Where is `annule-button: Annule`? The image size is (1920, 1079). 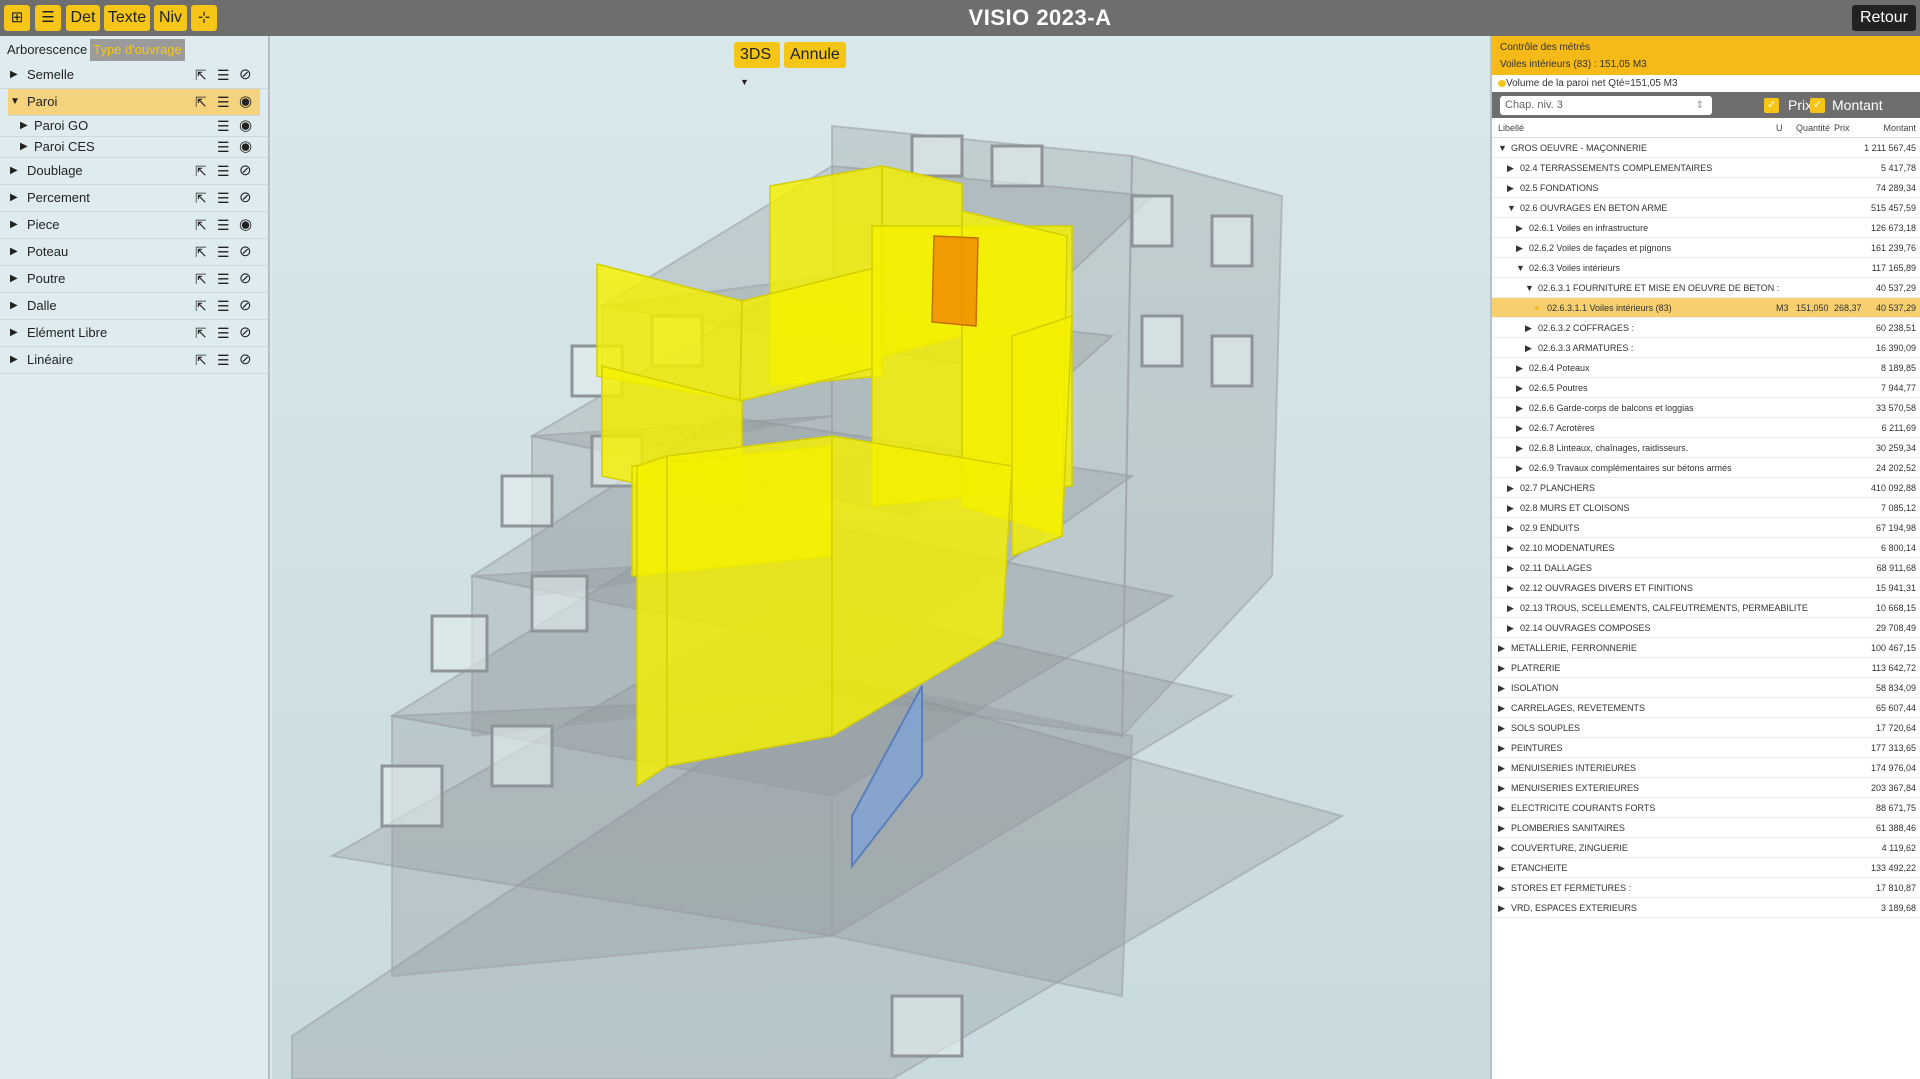
annule-button: Annule is located at coordinates (815, 55).